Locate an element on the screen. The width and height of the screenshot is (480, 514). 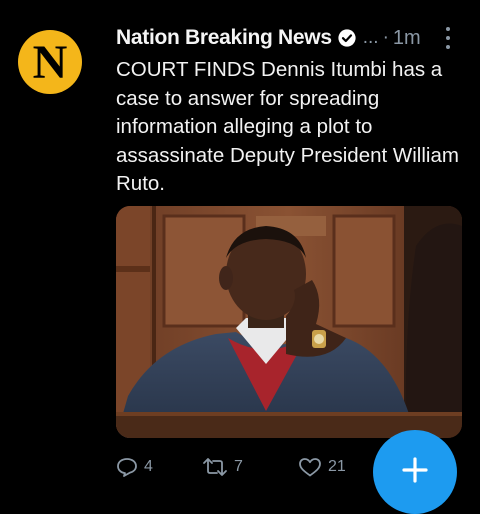
retweet-count: 7 is located at coordinates (238, 466).